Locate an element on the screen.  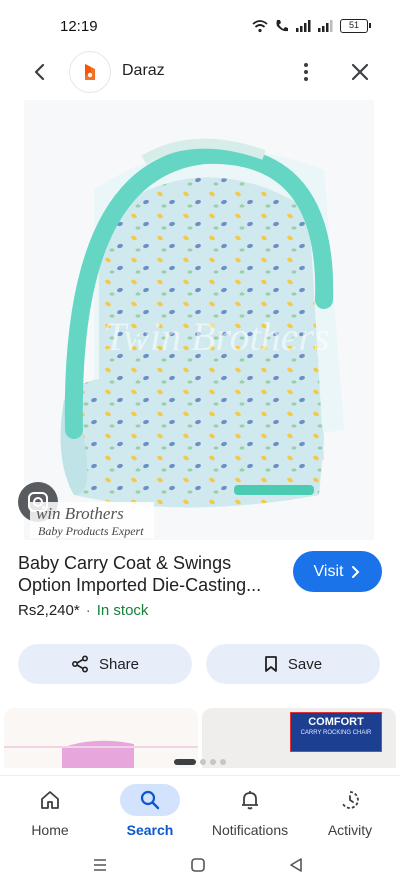
back-icon is located at coordinates (40, 72).